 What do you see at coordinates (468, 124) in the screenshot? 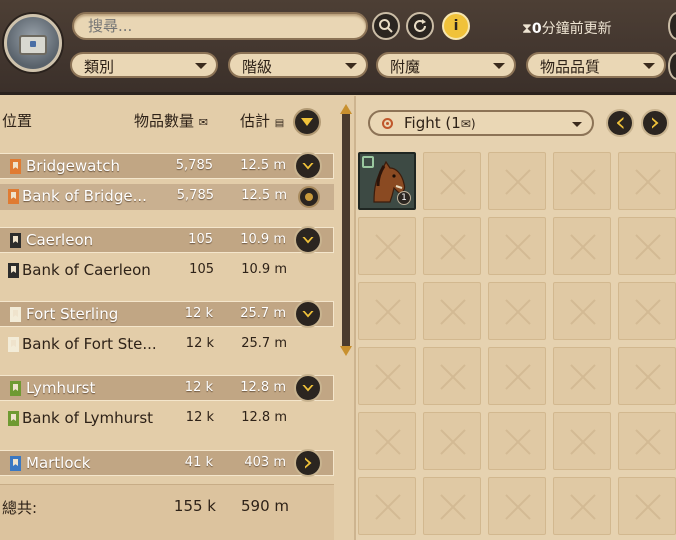
I see `checkmark-icon: ✉)` at bounding box center [468, 124].